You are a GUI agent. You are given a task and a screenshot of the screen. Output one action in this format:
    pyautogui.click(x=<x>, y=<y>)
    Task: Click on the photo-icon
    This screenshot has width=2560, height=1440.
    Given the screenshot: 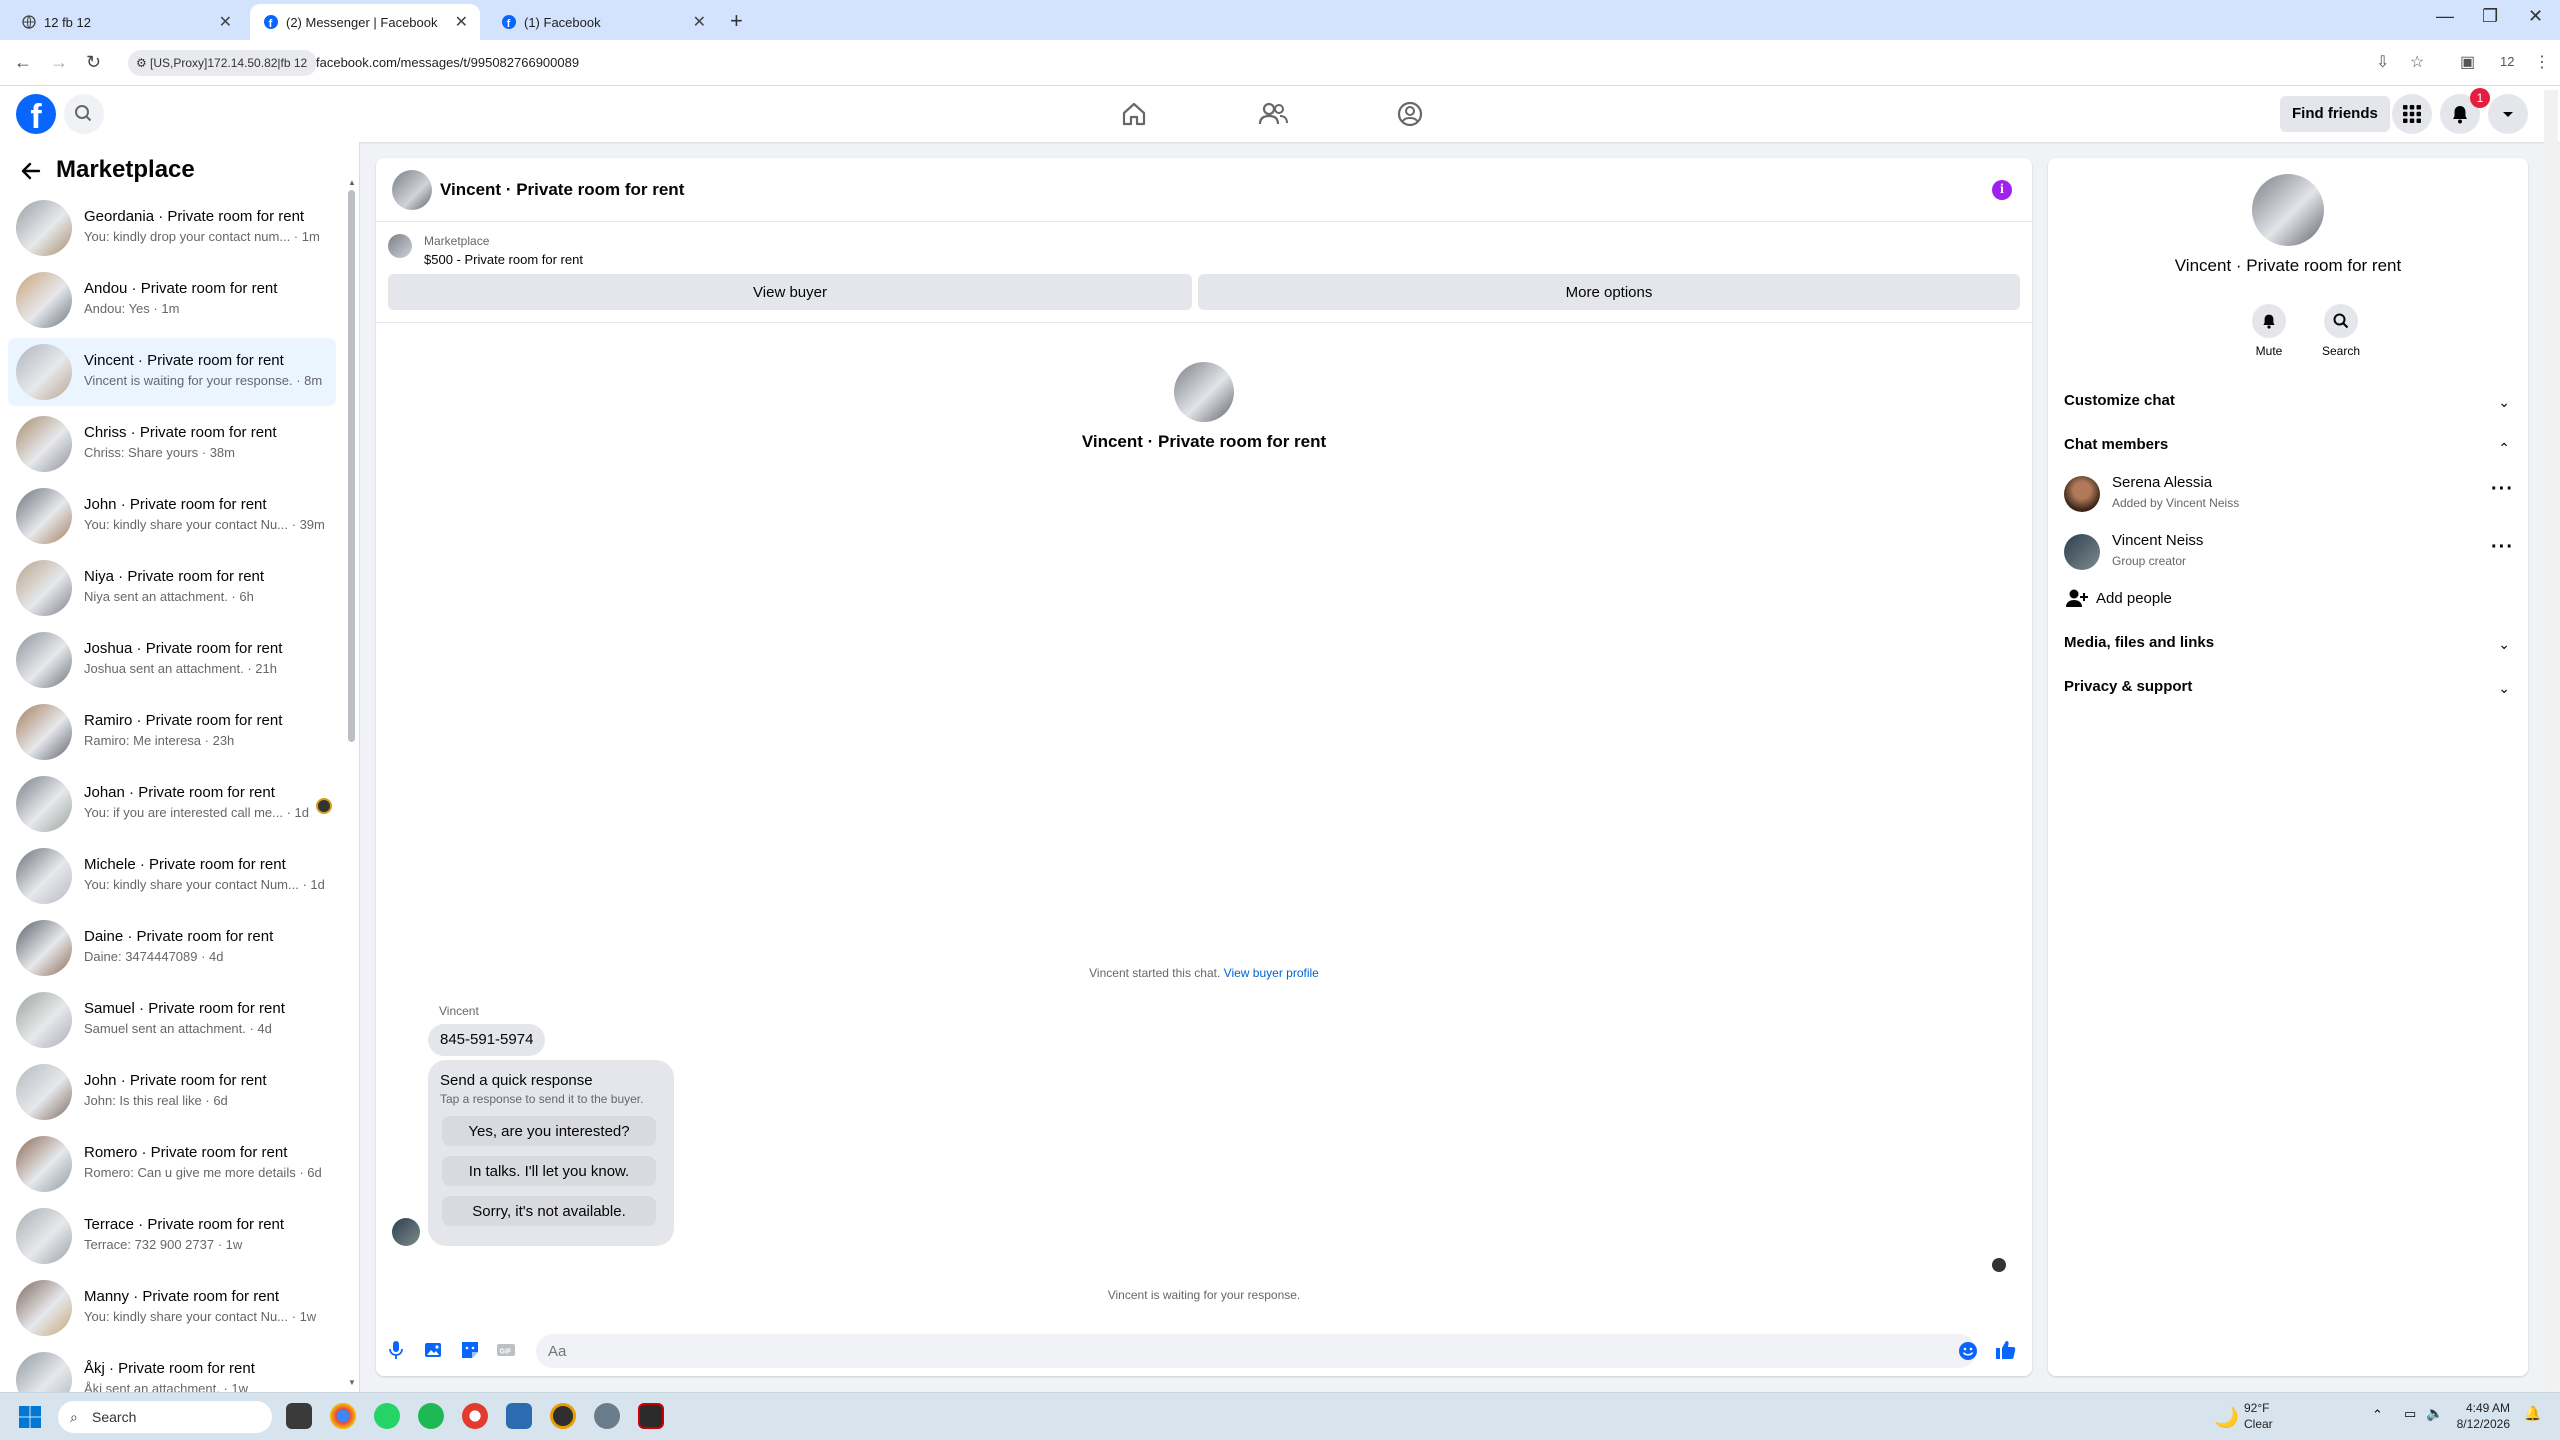 What is the action you would take?
    pyautogui.click(x=434, y=1350)
    